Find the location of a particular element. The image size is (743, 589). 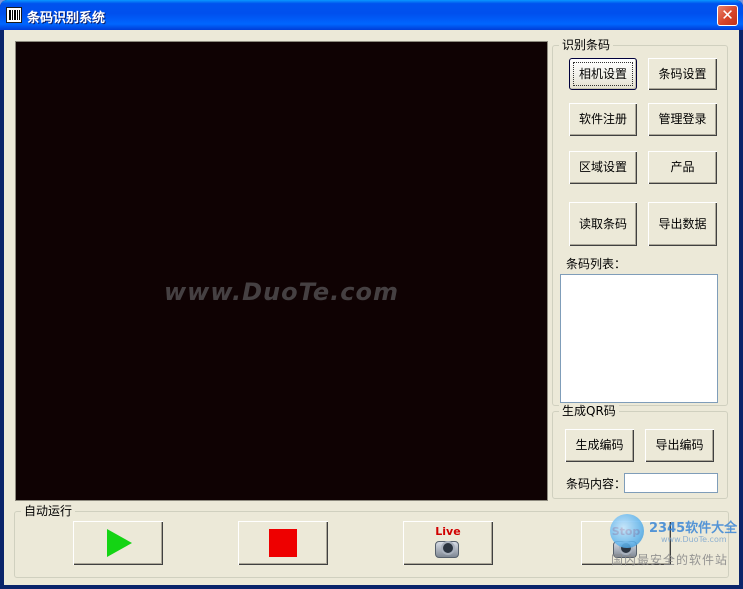

live-camera-button: Live is located at coordinates (448, 543).